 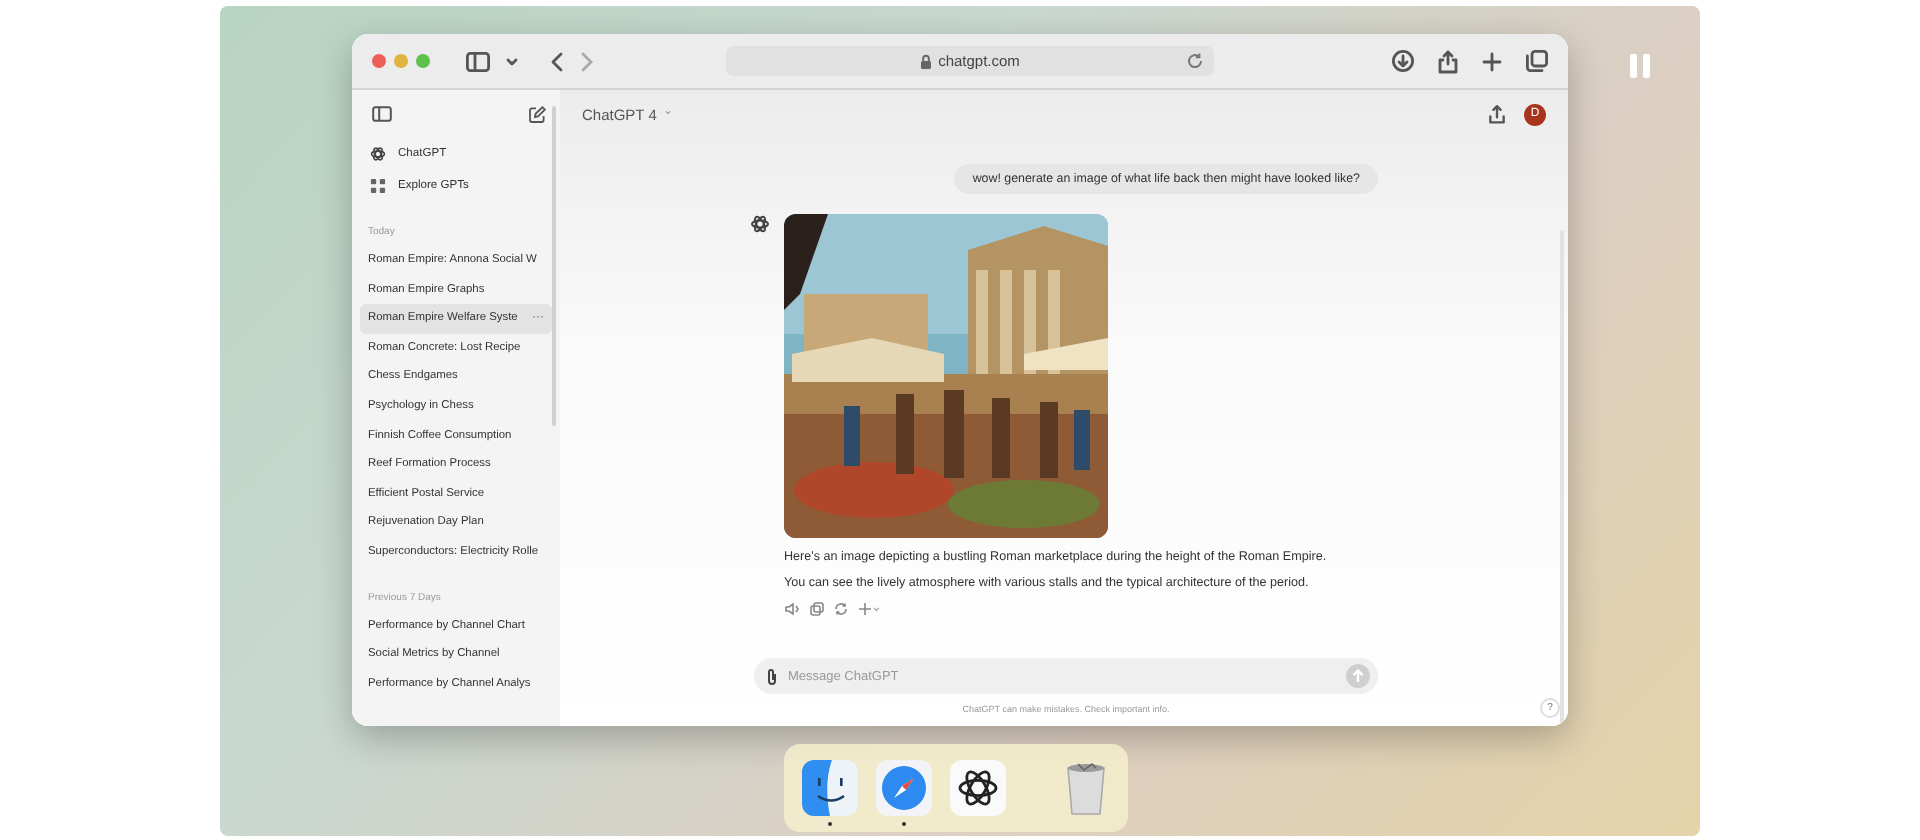 I want to click on grid-icon, so click(x=378, y=186).